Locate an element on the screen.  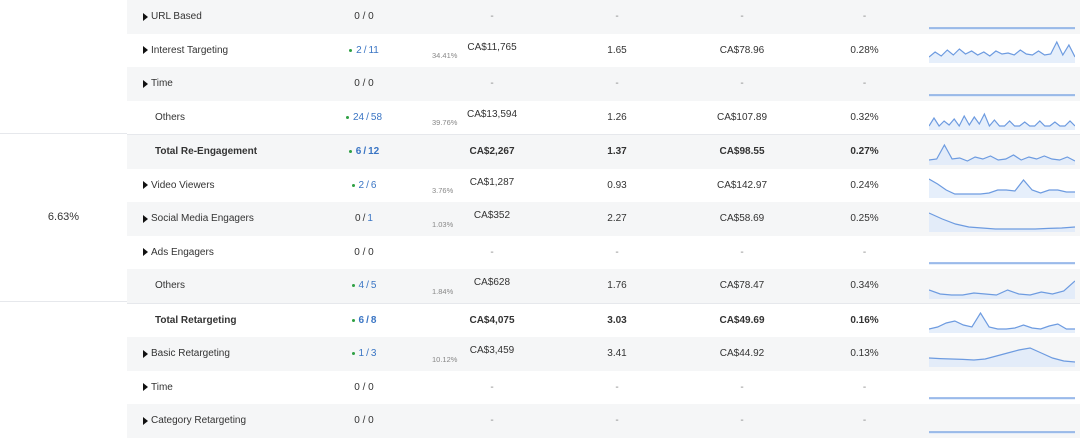
sparkline-line is located at coordinates (1002, 288).